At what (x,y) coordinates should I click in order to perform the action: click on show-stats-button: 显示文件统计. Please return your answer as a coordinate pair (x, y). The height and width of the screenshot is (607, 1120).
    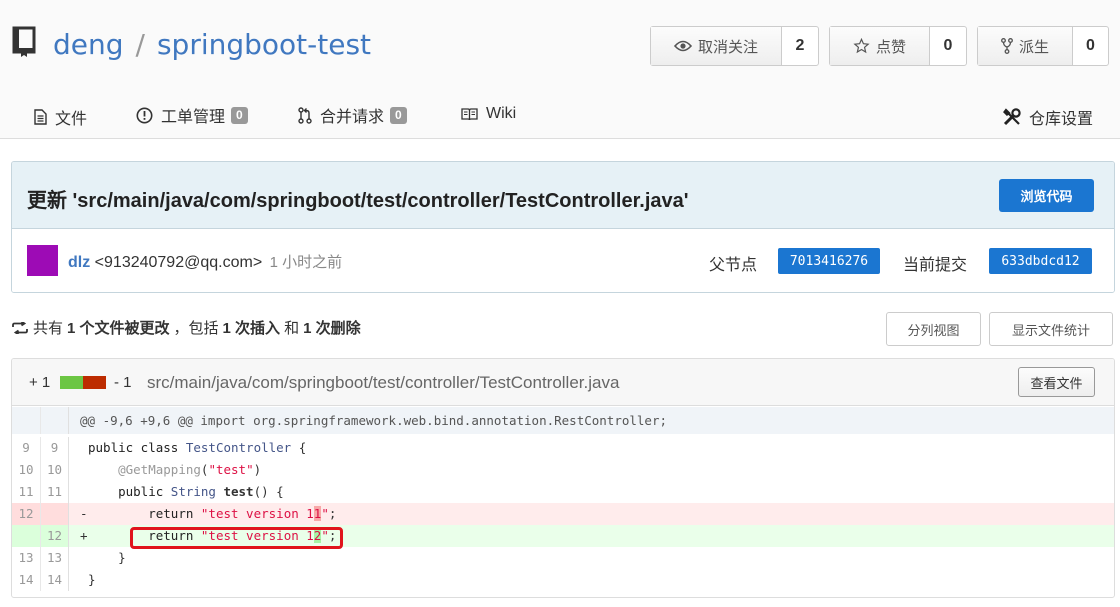
    Looking at the image, I should click on (1051, 329).